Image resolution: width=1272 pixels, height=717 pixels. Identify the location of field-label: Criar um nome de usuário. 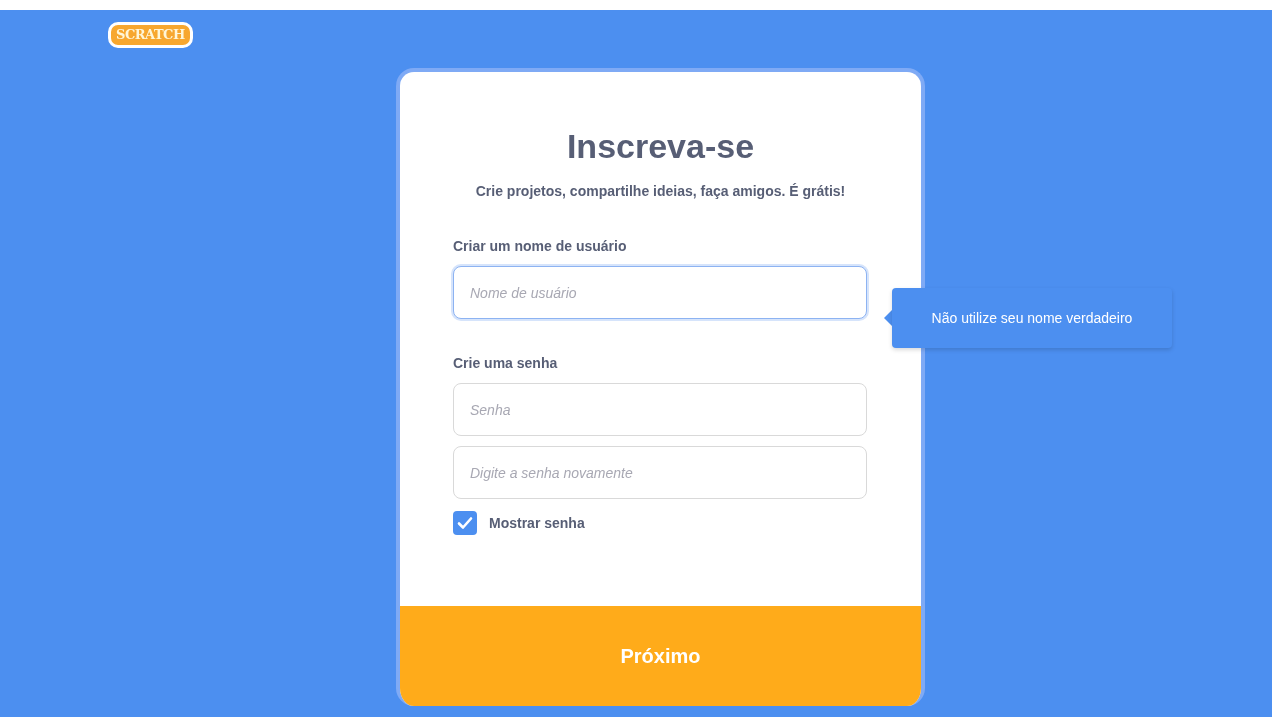
(540, 246).